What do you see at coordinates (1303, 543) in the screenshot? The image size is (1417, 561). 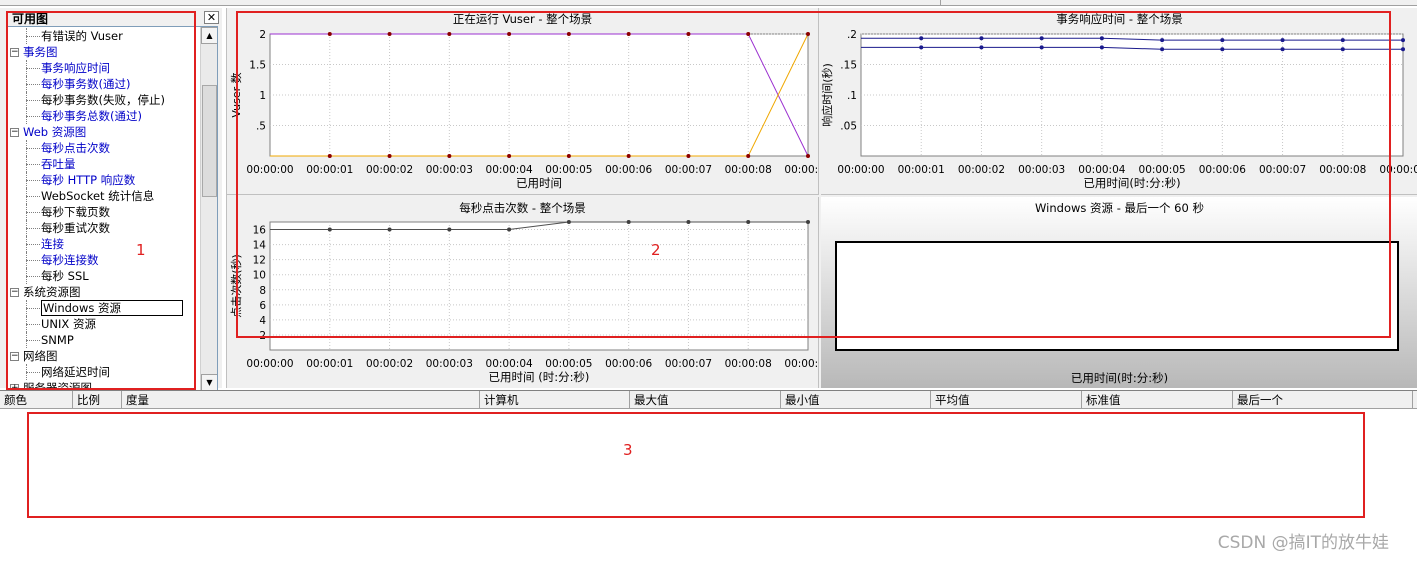 I see `watermark: CSDN @搞IT的放牛娃` at bounding box center [1303, 543].